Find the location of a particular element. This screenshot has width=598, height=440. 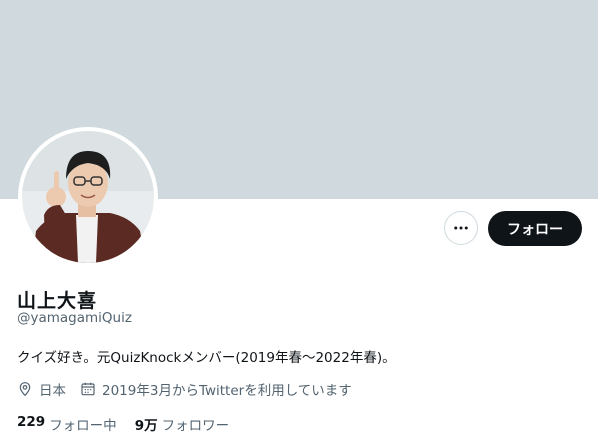

location-text: 日本 is located at coordinates (52, 391).